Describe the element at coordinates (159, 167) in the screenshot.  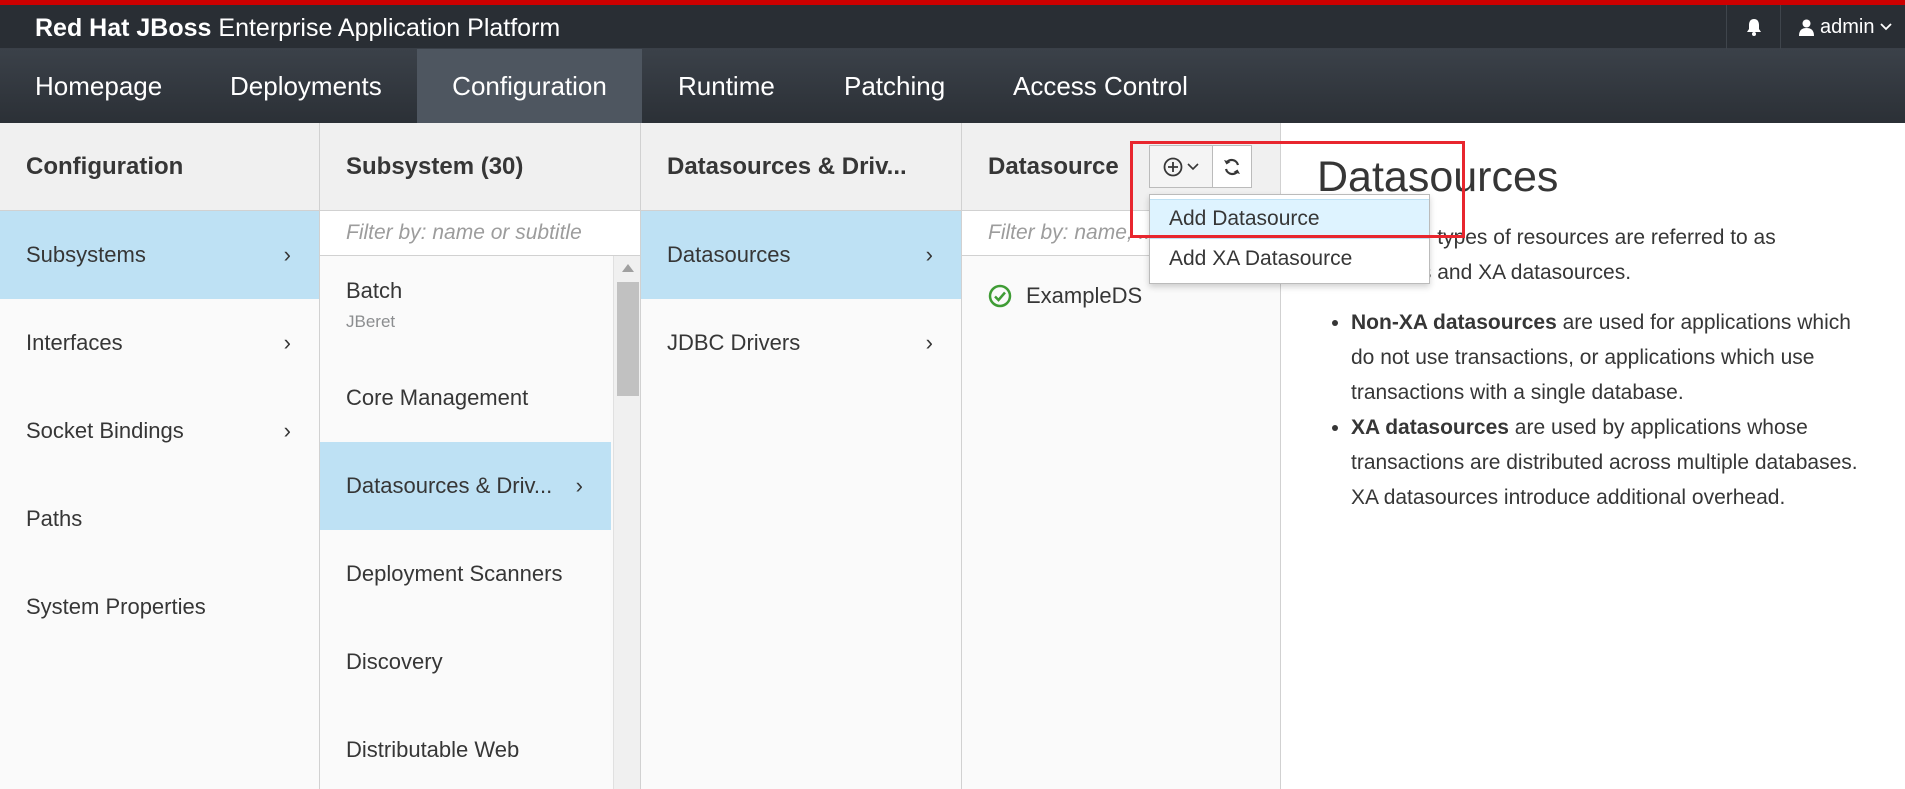
I see `column-title: Configuration` at that location.